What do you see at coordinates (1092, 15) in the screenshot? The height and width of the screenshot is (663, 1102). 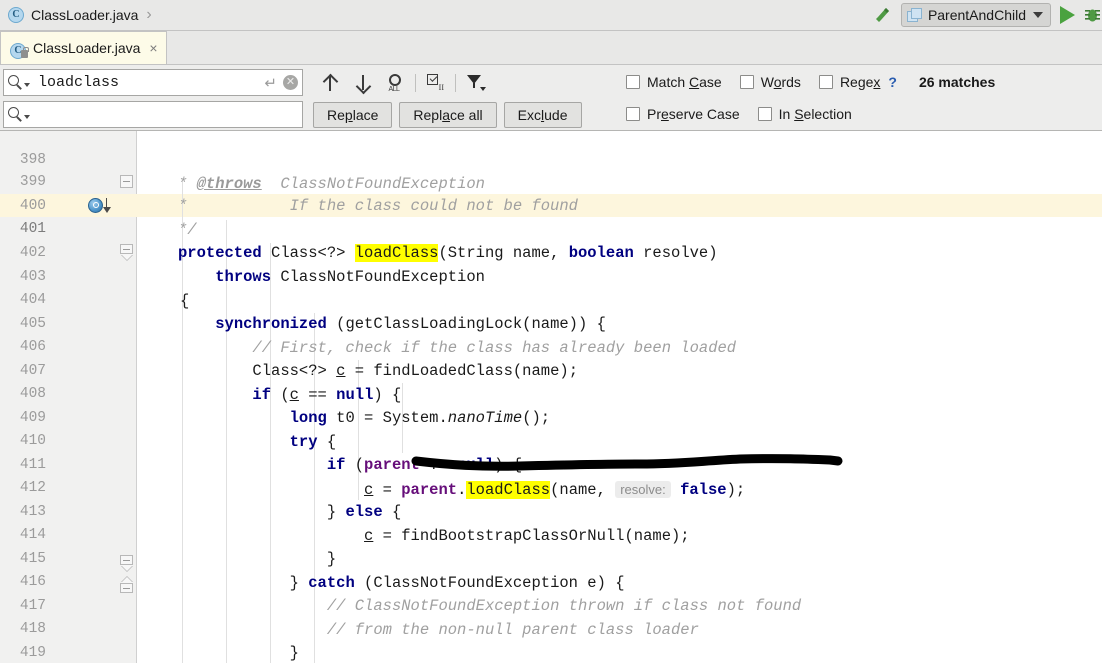 I see `debug-bug-icon` at bounding box center [1092, 15].